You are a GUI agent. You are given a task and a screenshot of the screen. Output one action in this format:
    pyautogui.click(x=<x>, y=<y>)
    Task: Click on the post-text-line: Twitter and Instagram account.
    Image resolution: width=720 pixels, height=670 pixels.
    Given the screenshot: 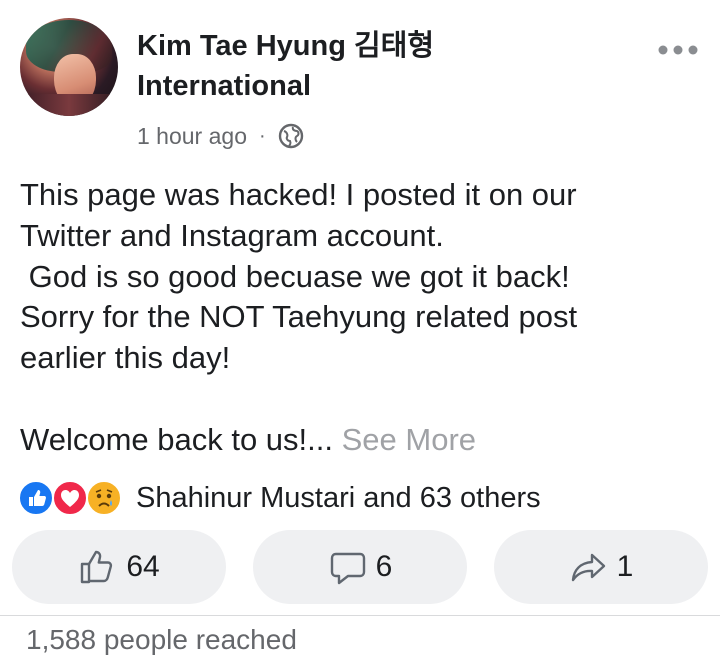 What is the action you would take?
    pyautogui.click(x=232, y=235)
    